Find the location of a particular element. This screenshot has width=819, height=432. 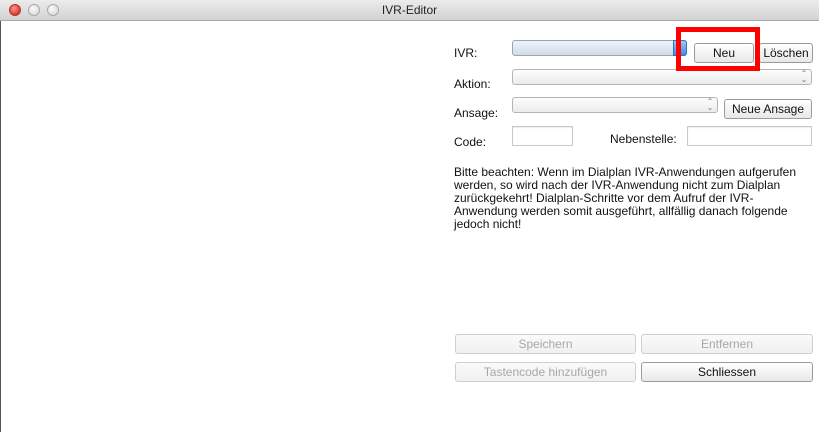

ansage-label: Ansage: is located at coordinates (476, 113).